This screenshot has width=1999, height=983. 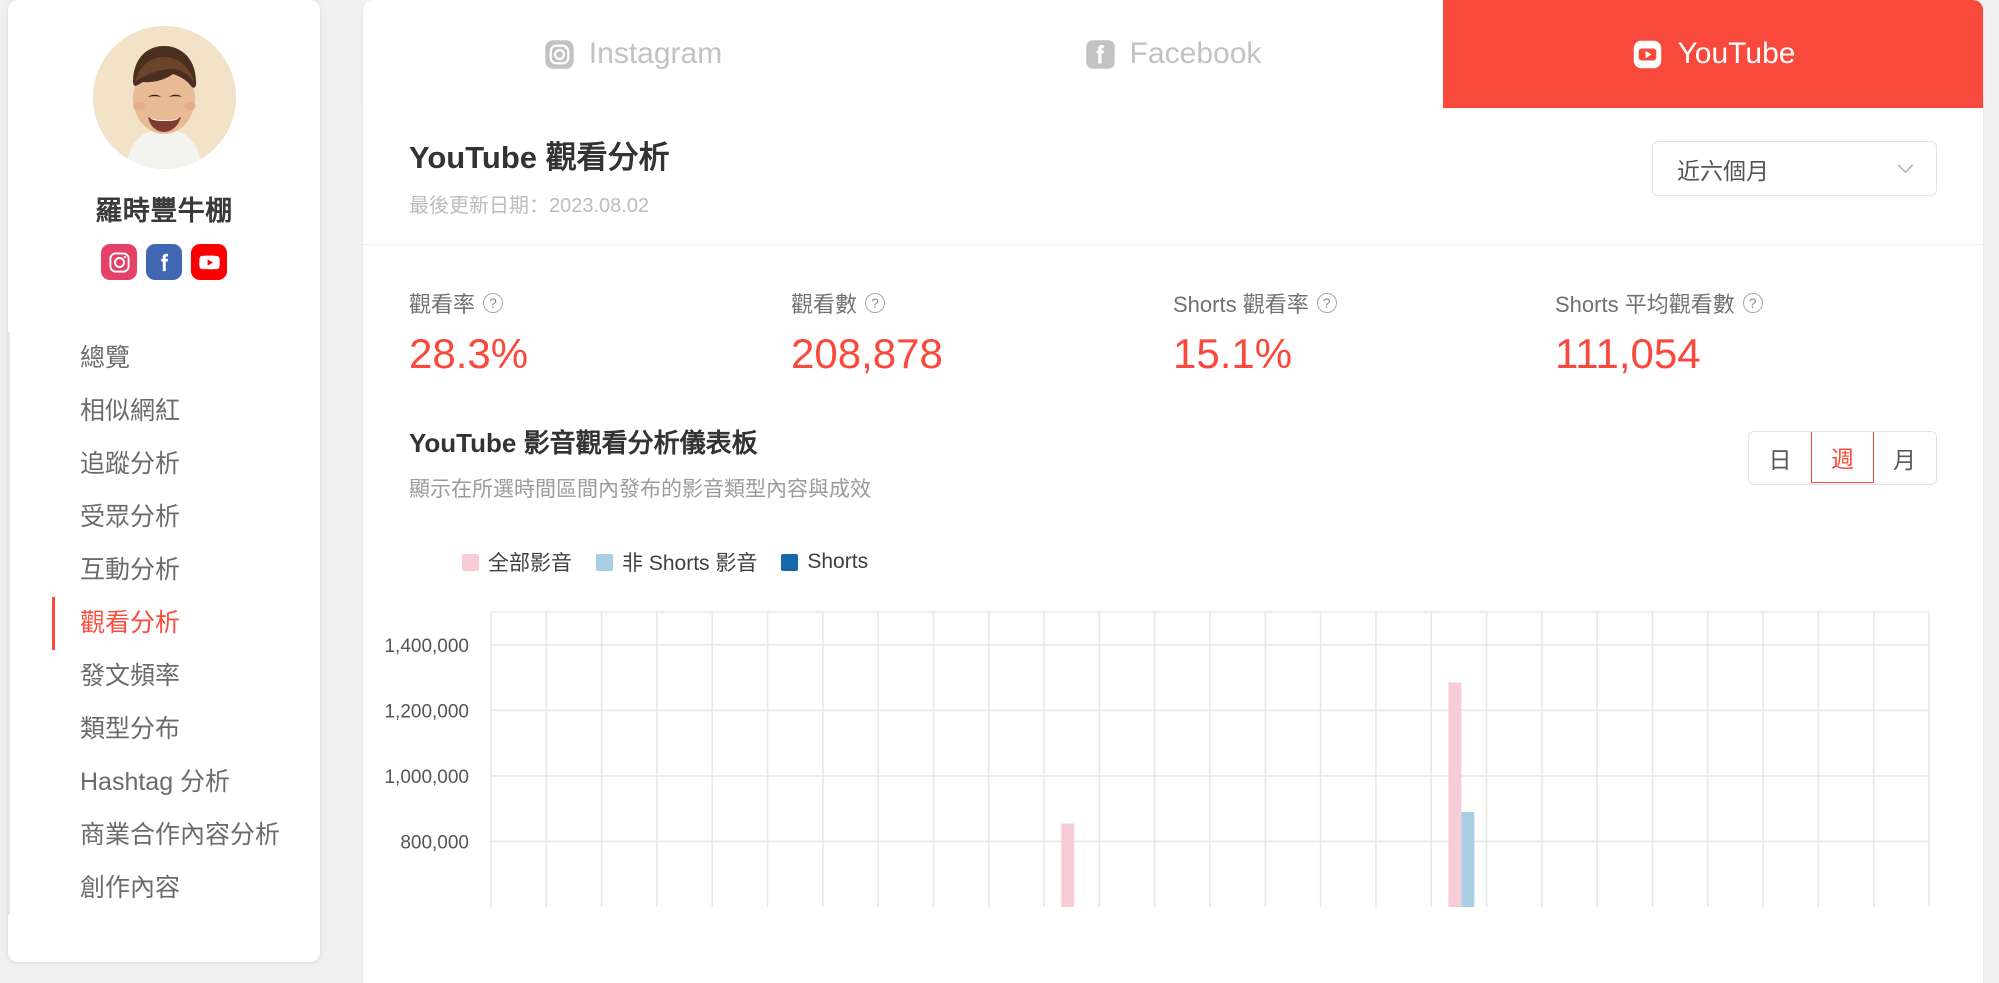 I want to click on kpi-views: 觀看數 ? 208,878, so click(x=982, y=332).